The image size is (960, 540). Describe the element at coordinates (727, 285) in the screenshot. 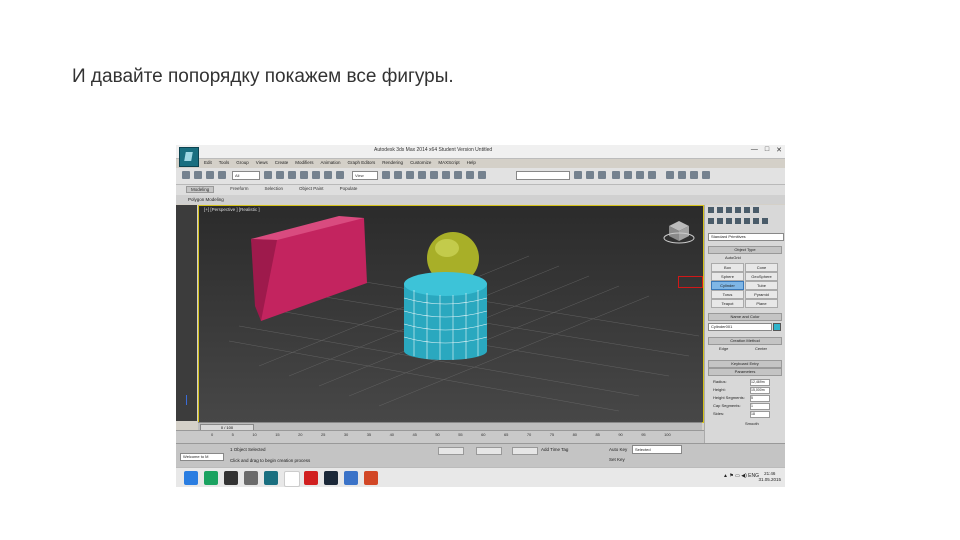

I see `cylinder-button: Cylinder` at that location.